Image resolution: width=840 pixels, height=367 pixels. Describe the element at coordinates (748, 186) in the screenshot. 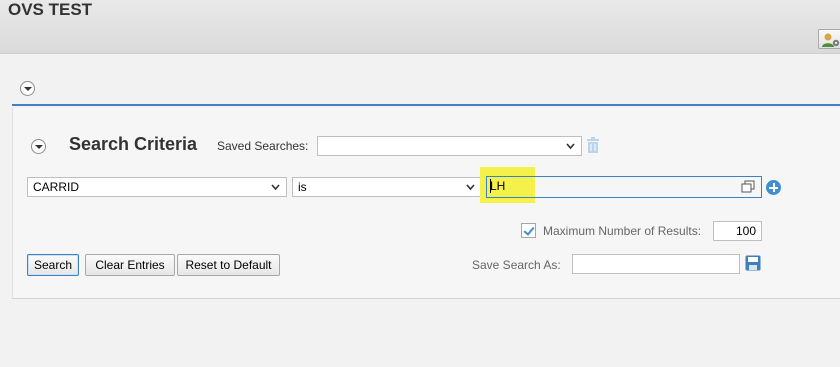

I see `value-help-icon` at that location.